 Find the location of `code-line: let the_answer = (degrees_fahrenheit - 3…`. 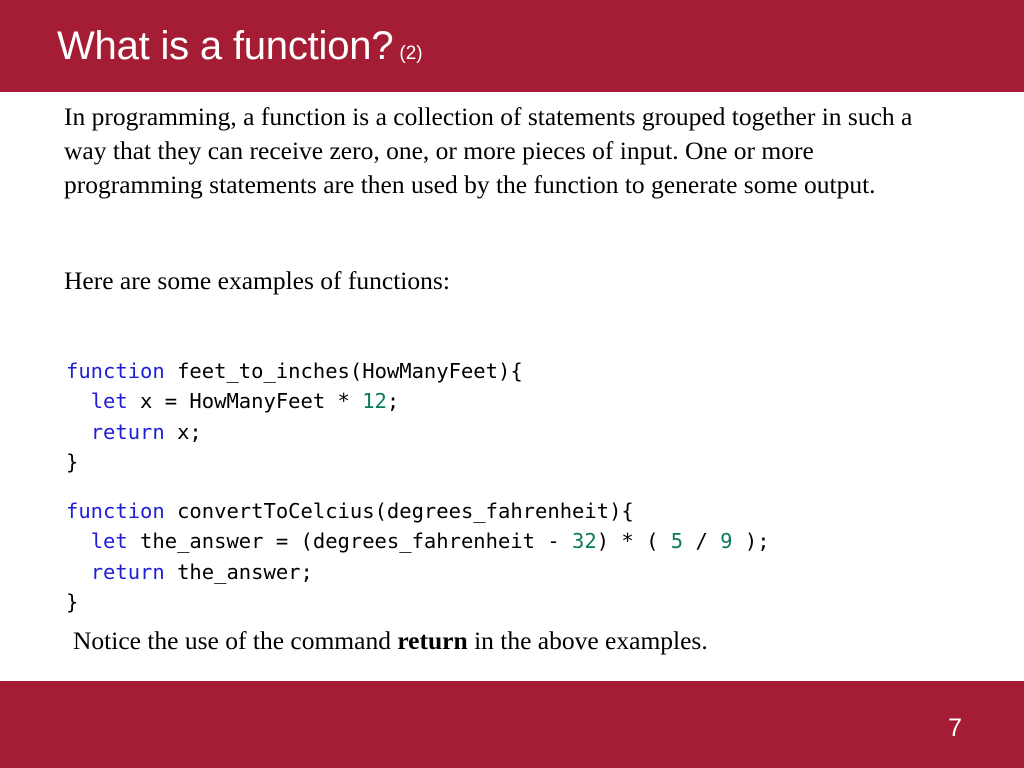

code-line: let the_answer = (degrees_fahrenheit - 3… is located at coordinates (418, 541).